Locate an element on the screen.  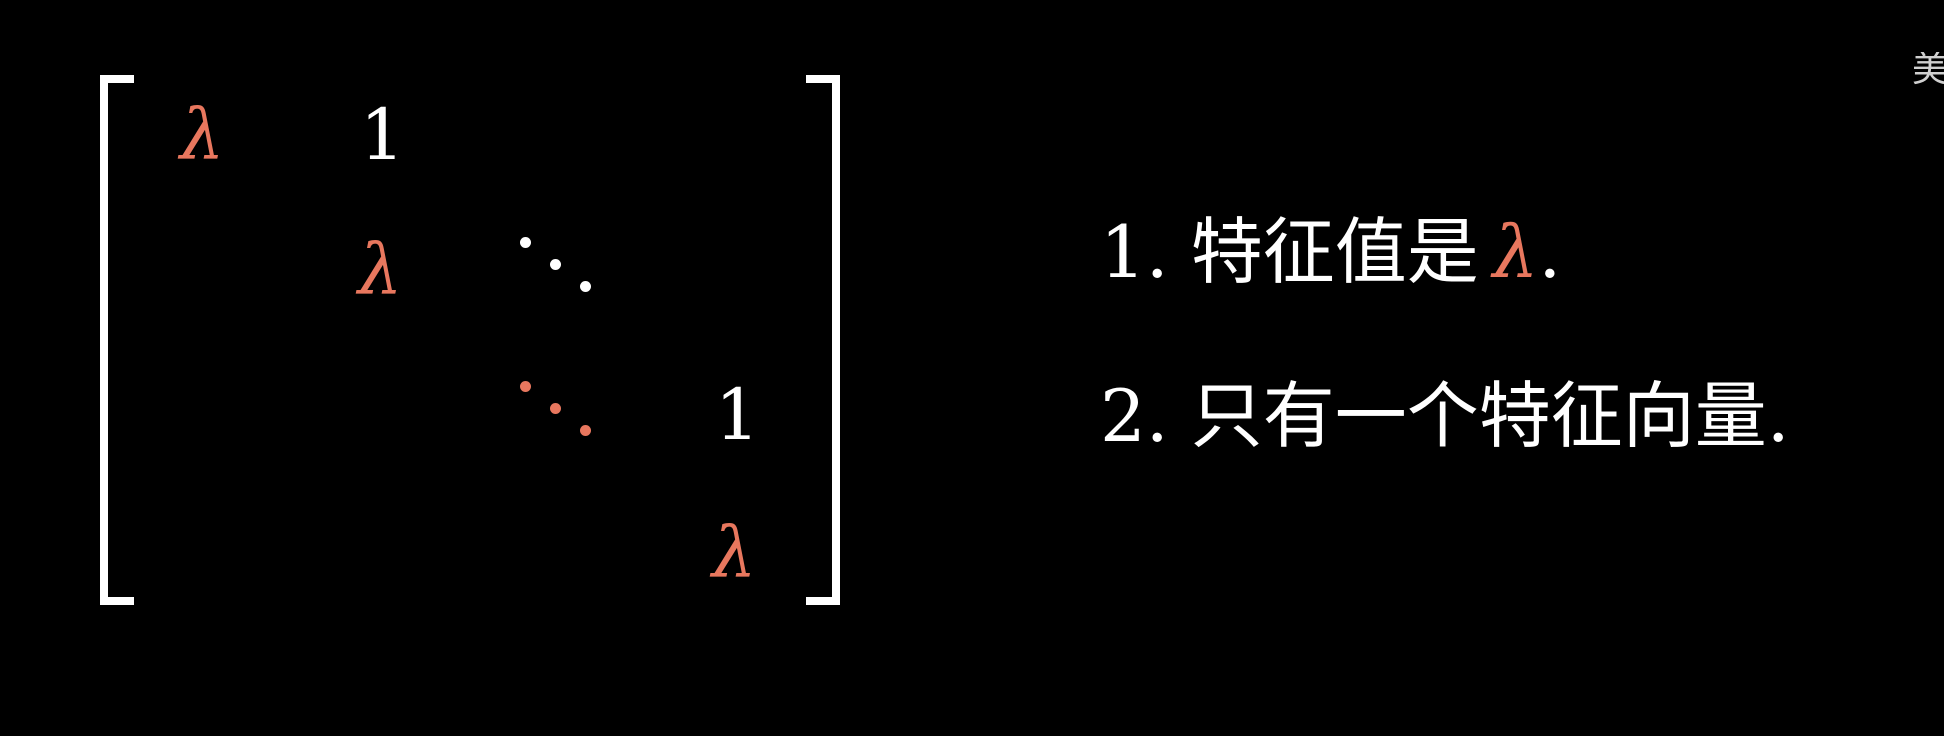
statement-2-text: 只有一个特征向量. is located at coordinates (1490, 416).